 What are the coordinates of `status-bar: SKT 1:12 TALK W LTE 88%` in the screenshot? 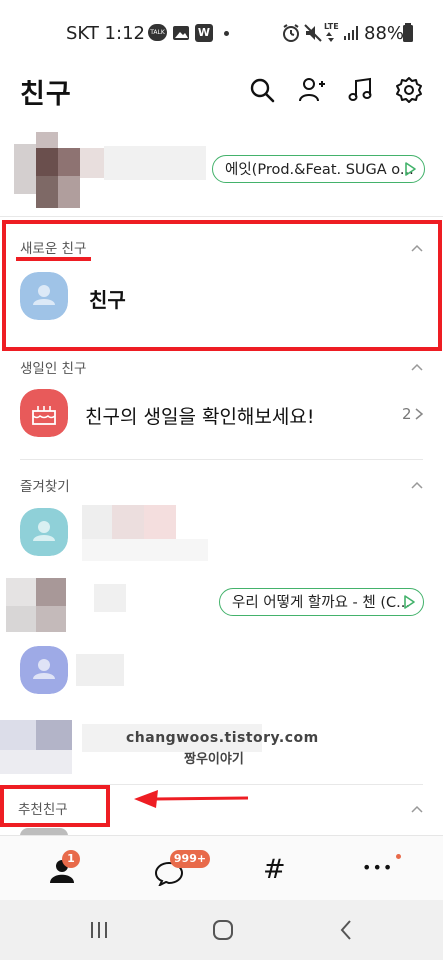 It's located at (221, 33).